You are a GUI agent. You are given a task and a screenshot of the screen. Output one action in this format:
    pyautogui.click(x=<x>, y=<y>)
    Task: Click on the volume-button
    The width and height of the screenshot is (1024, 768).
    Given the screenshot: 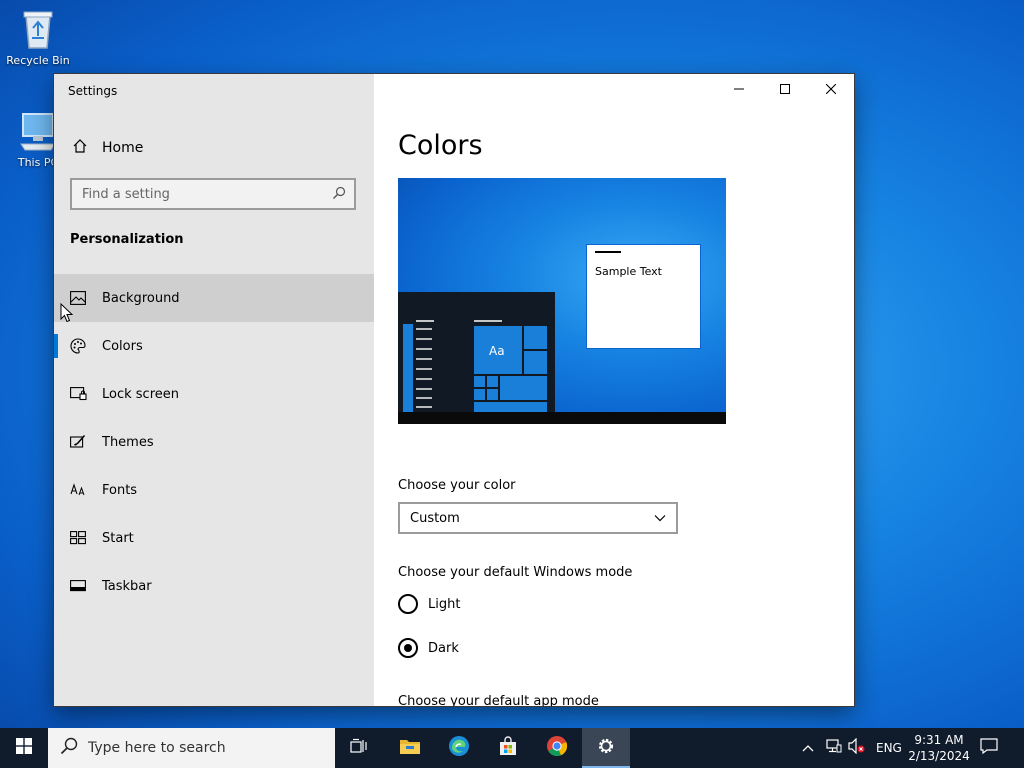 What is the action you would take?
    pyautogui.click(x=857, y=748)
    